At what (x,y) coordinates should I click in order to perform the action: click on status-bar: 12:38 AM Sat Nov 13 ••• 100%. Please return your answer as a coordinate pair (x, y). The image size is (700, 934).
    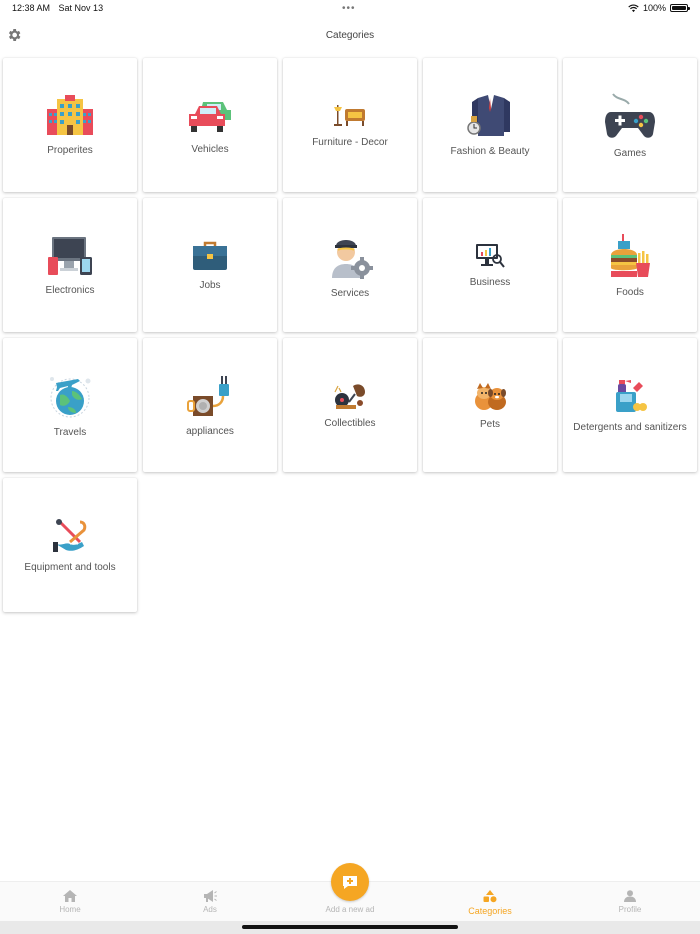
    Looking at the image, I should click on (350, 9).